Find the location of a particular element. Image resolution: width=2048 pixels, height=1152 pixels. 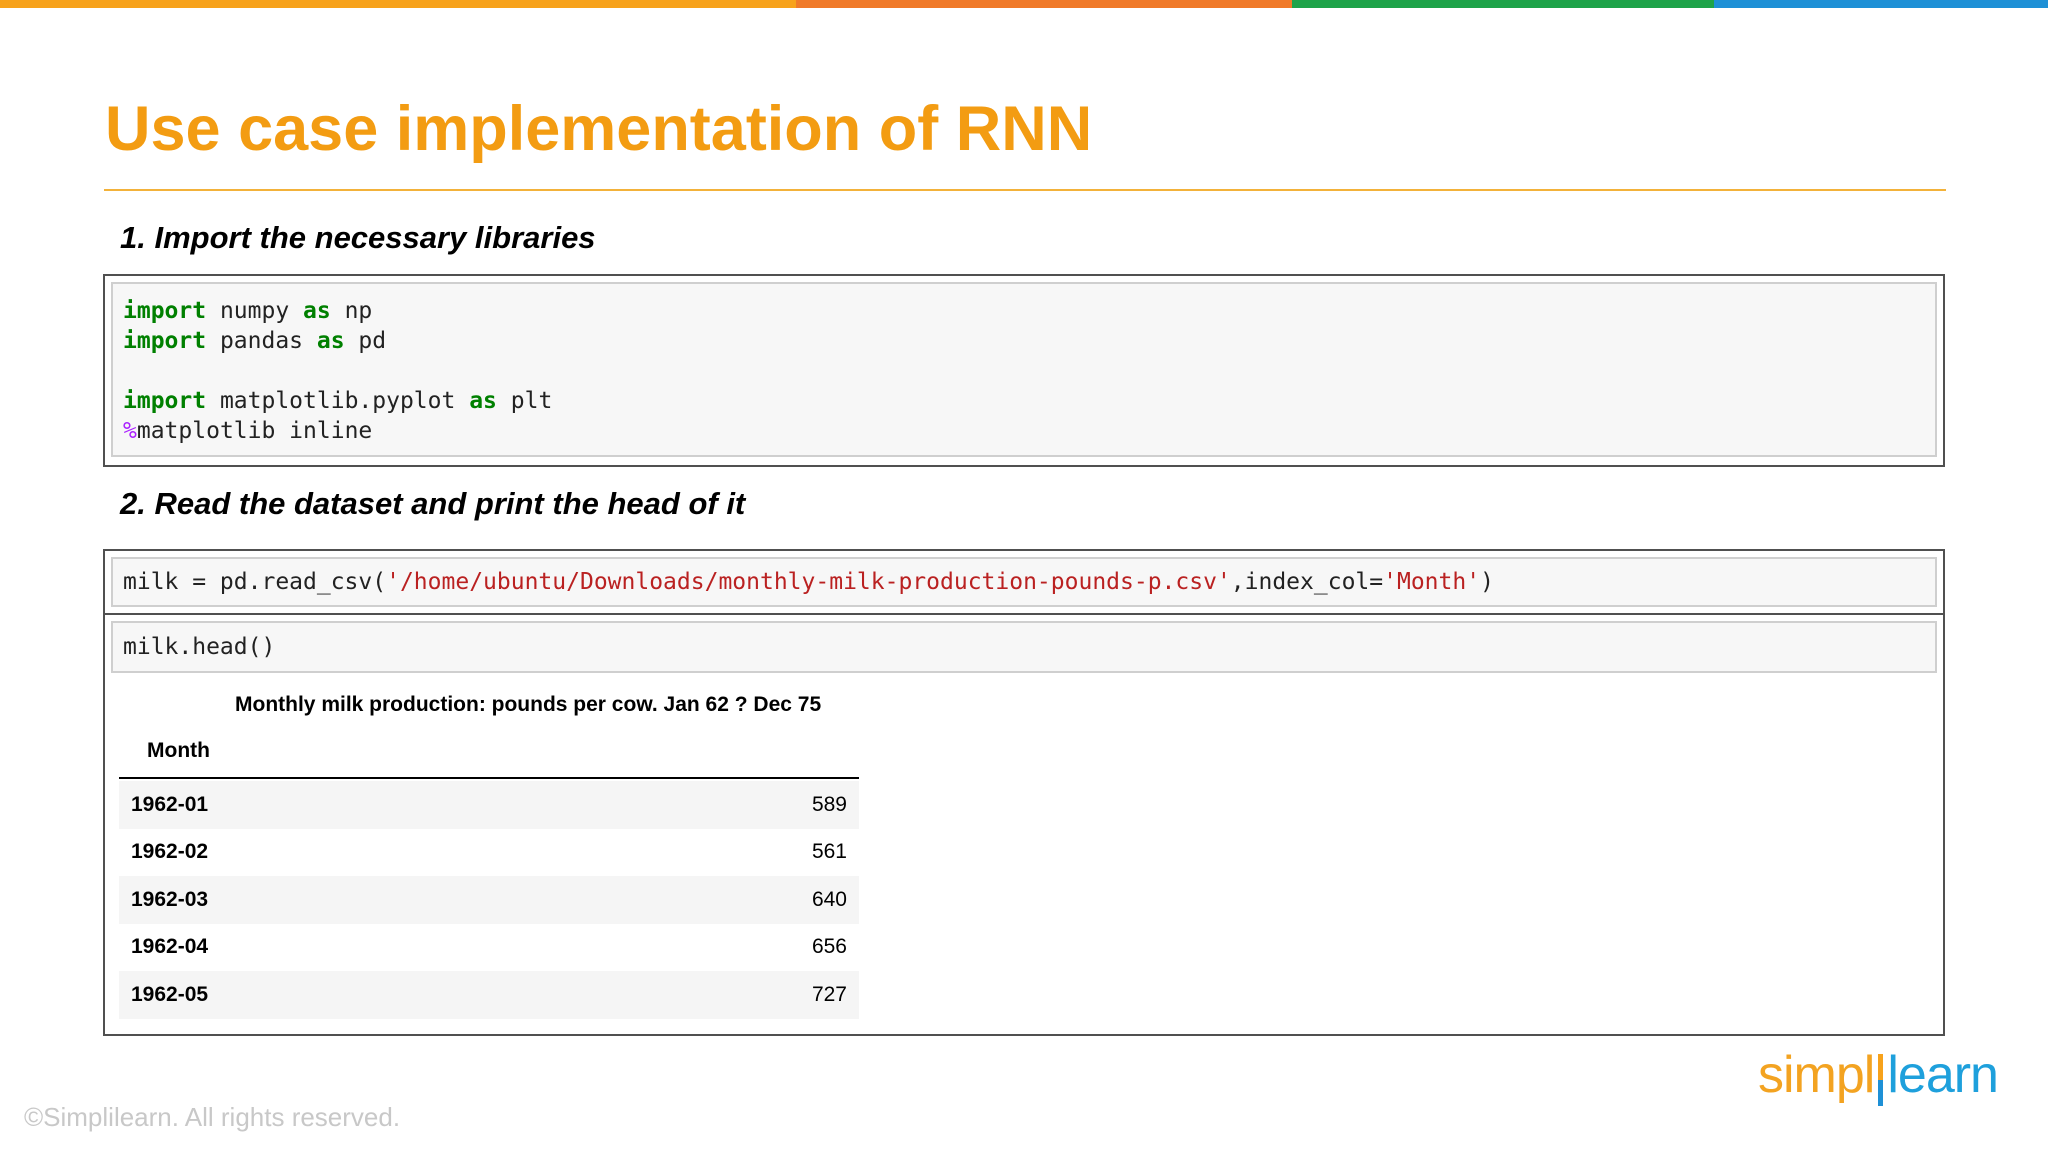

string-literal: 'Month' is located at coordinates (1432, 582).